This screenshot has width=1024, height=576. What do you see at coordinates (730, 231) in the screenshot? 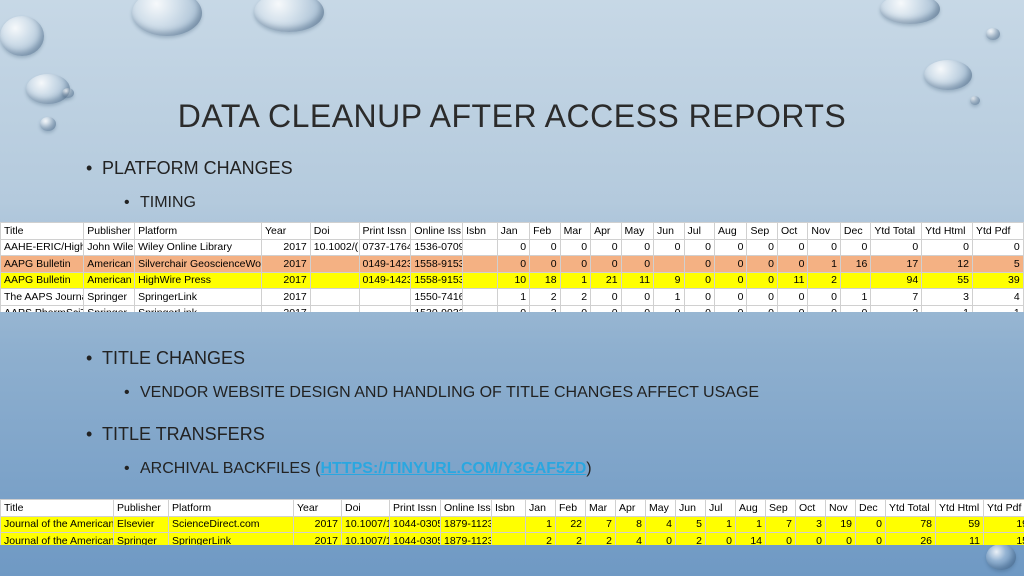
I see `column-header: Aug` at bounding box center [730, 231].